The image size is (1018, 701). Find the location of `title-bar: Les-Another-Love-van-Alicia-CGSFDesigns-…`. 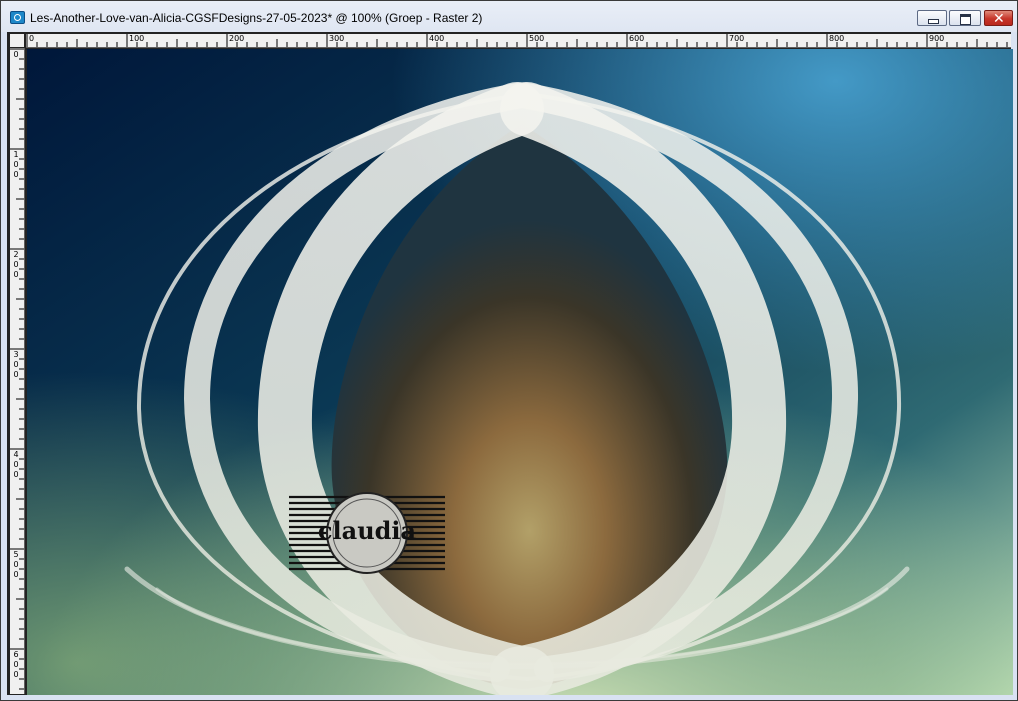

title-bar: Les-Another-Love-van-Alicia-CGSFDesigns-… is located at coordinates (509, 16).